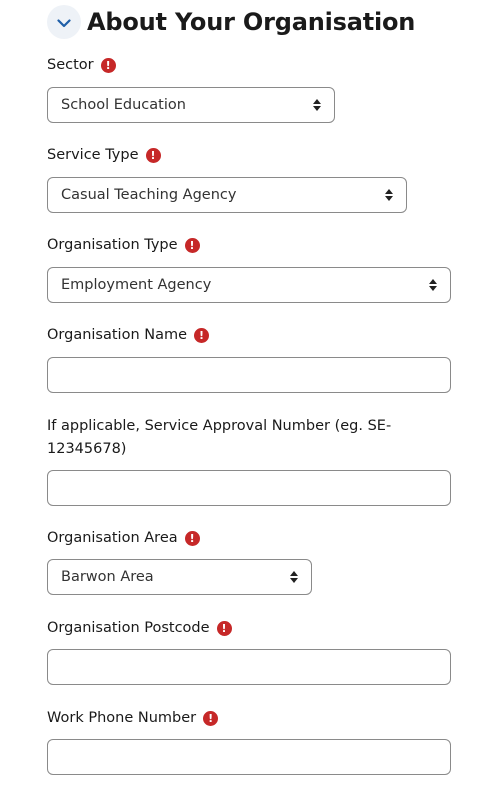  What do you see at coordinates (191, 105) in the screenshot?
I see `sector-select: School Education` at bounding box center [191, 105].